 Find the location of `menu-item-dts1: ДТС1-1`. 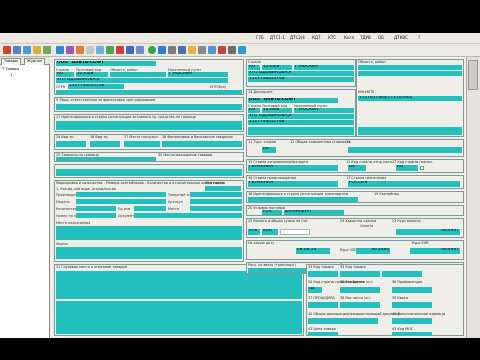

menu-item-dts1: ДТС1-1 is located at coordinates (277, 37).